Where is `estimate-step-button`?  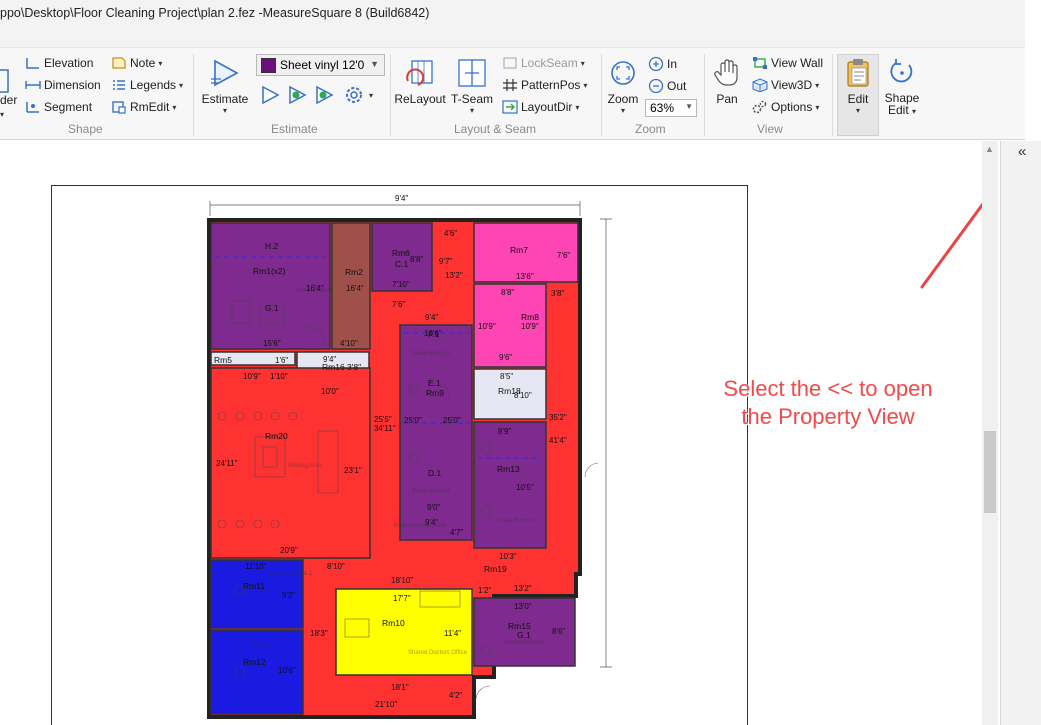
estimate-step-button is located at coordinates (297, 95).